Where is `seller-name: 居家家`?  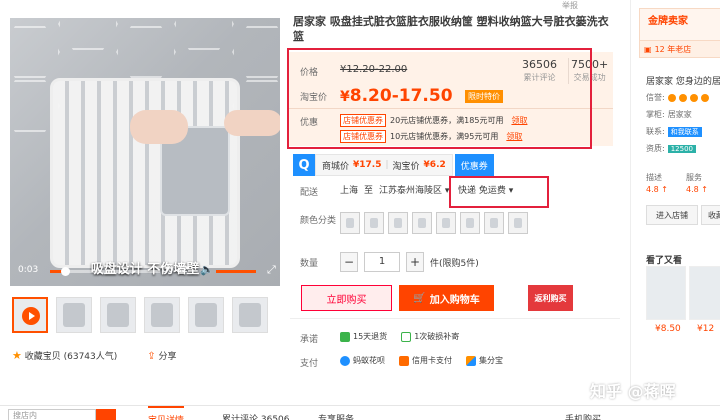
seller-name: 居家家 is located at coordinates (680, 114).